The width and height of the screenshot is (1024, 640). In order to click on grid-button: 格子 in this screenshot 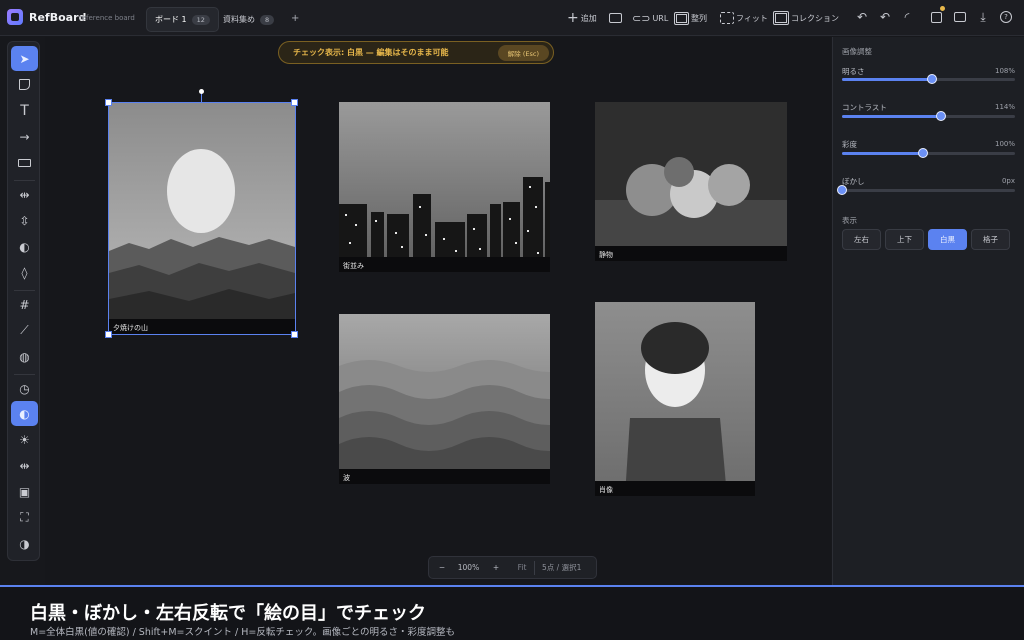, I will do `click(990, 239)`.